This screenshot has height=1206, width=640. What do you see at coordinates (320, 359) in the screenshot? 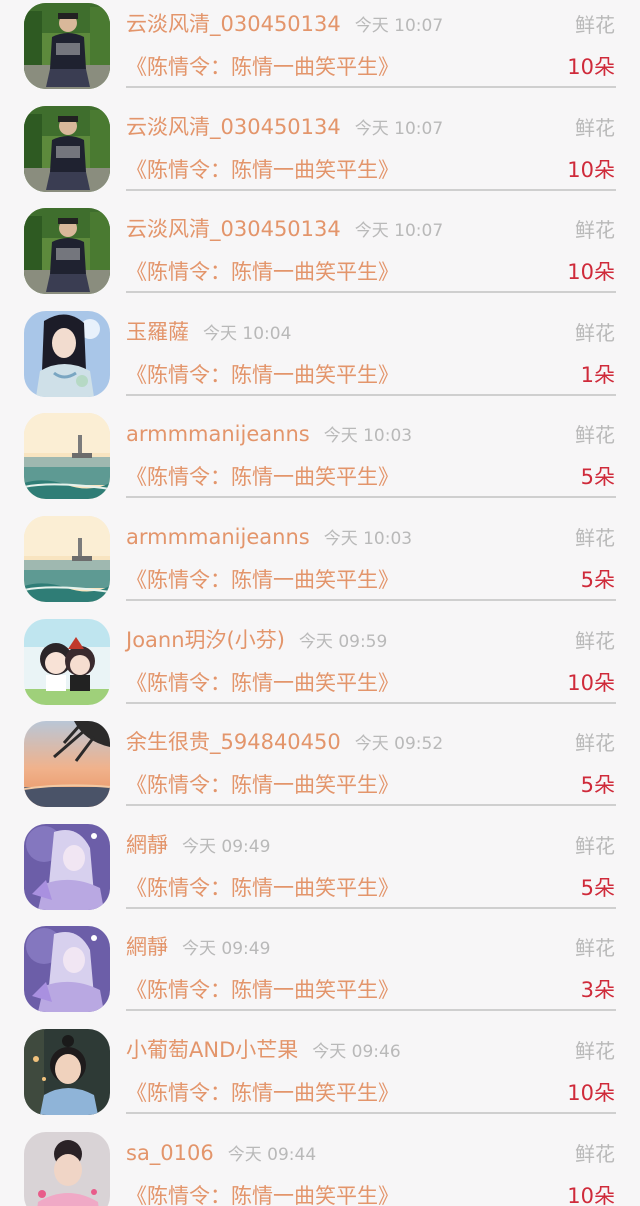
I see `gift-record-item: 玉羅薩 今天 10:04 鲜花 《陈情令：陈情一曲笑平生》 1朵` at bounding box center [320, 359].